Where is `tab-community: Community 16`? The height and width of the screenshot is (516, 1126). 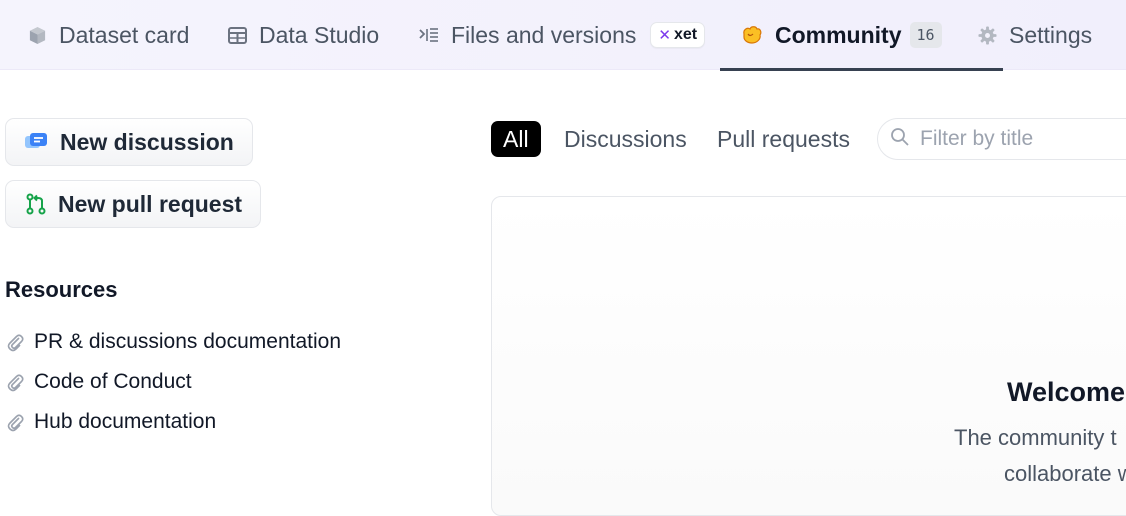
tab-community: Community 16 is located at coordinates (861, 35).